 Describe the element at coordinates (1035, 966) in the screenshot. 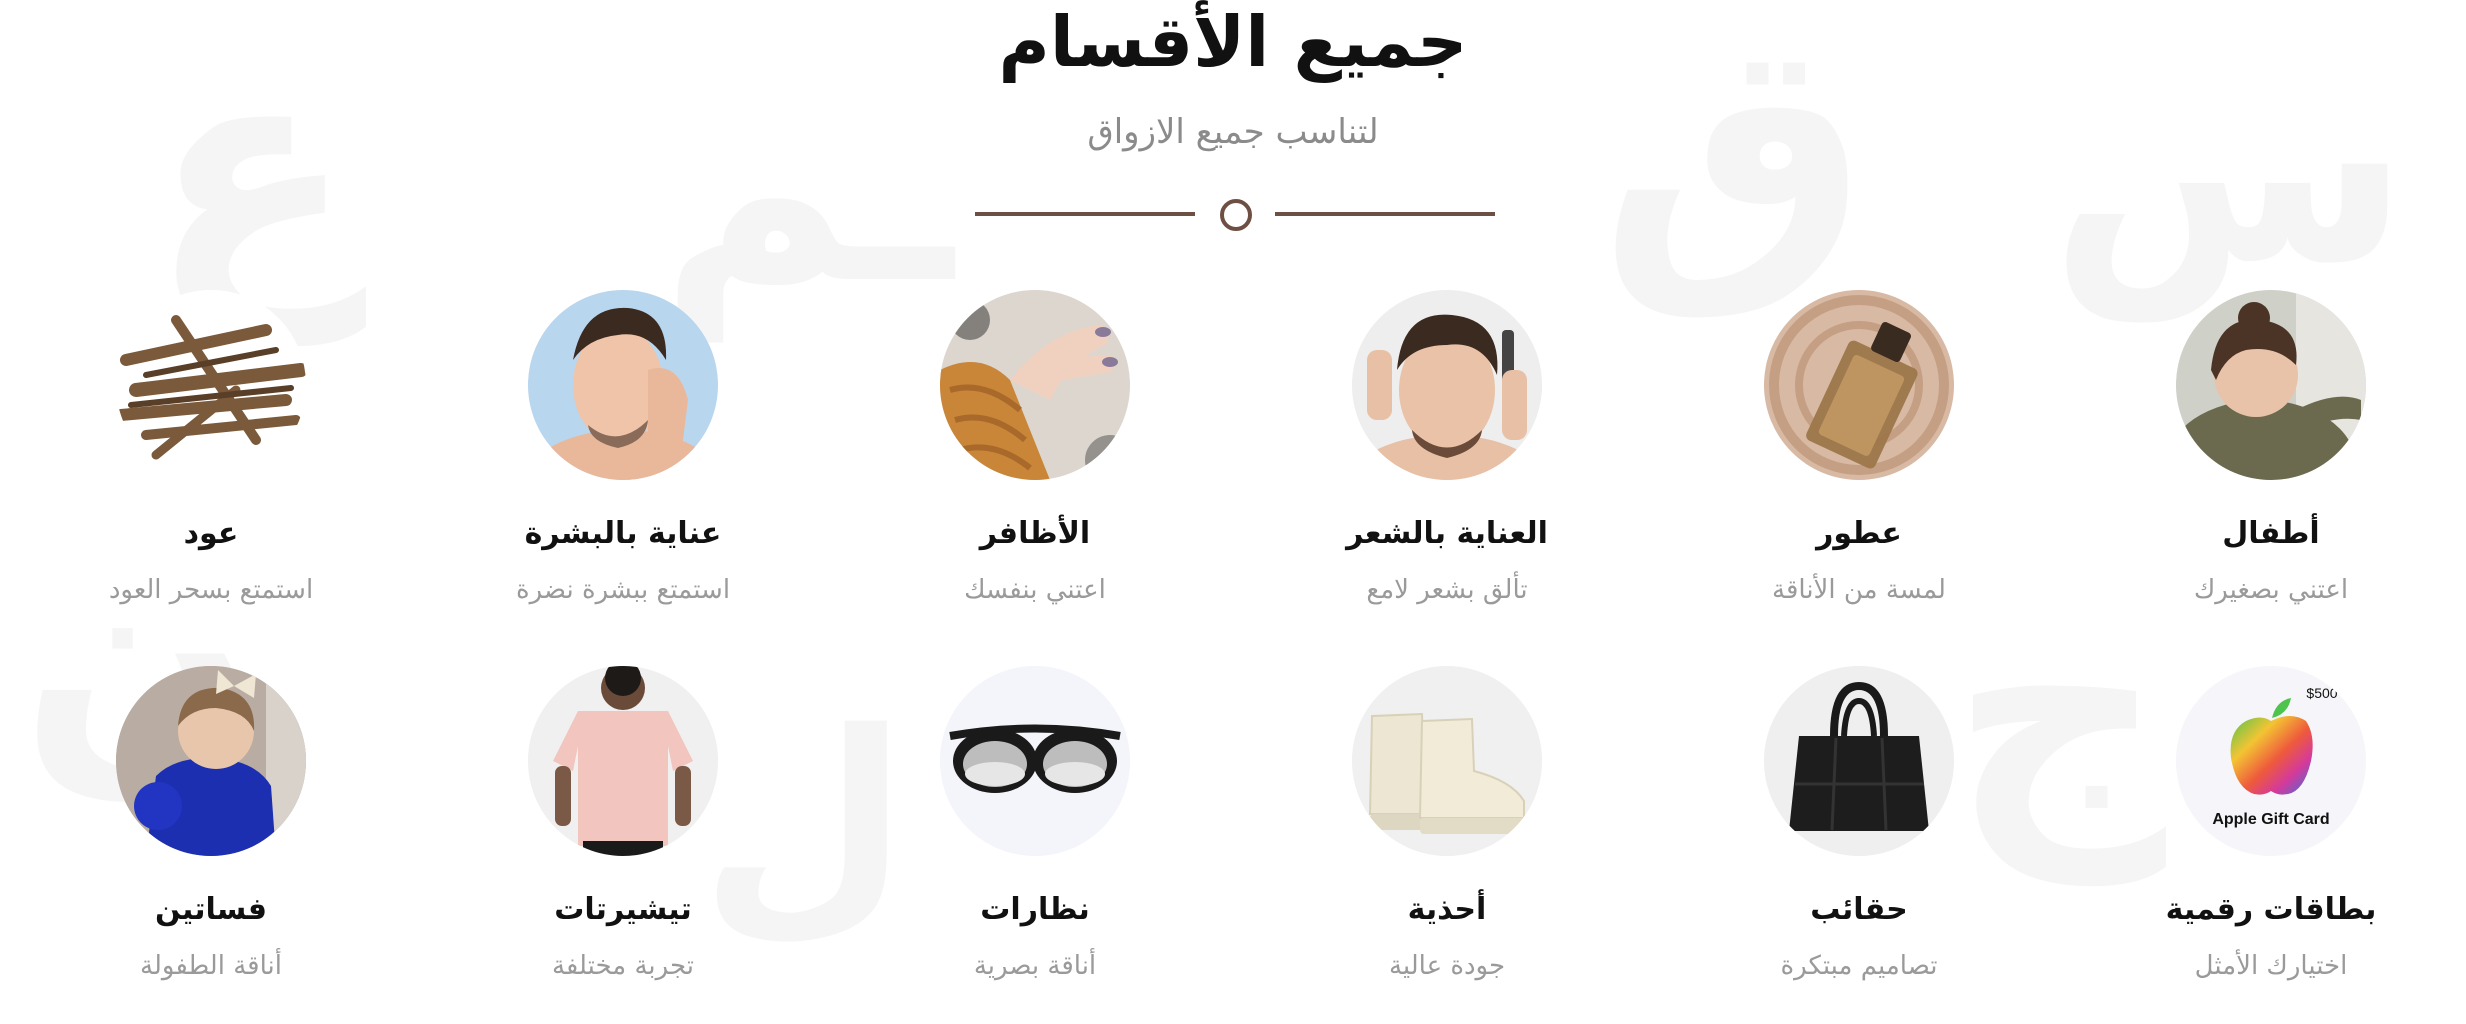

I see `category-description: أناقة بصرية` at that location.